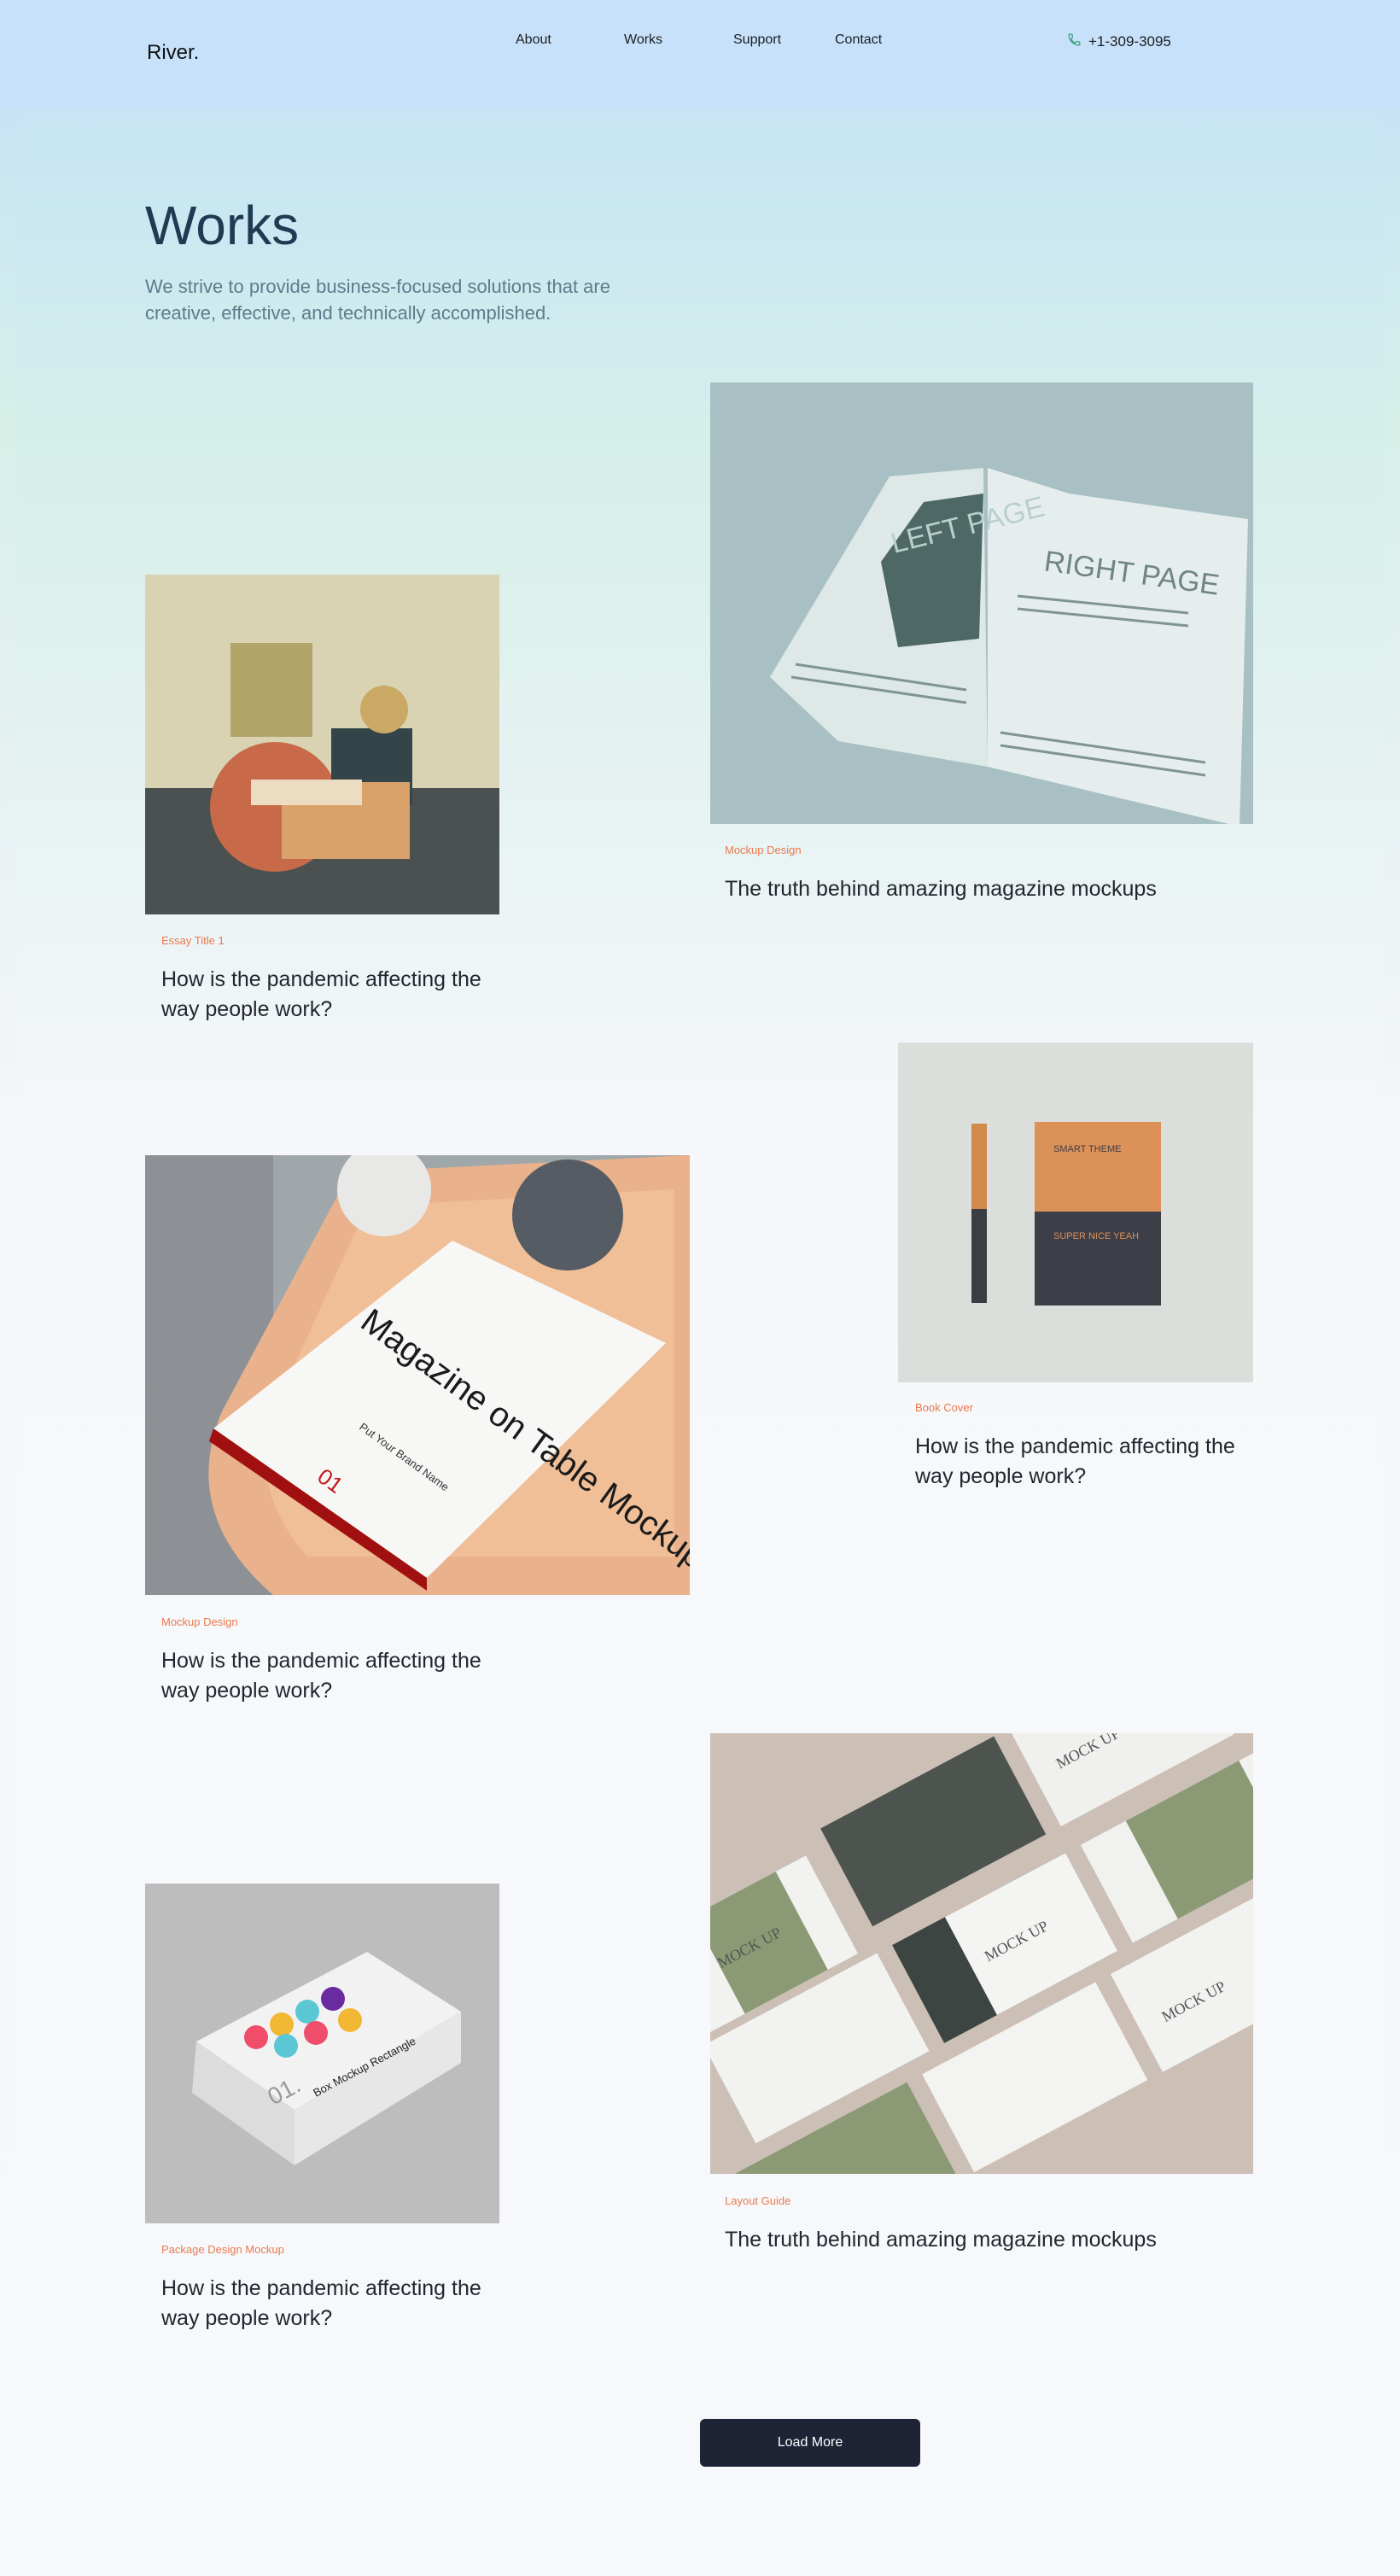  I want to click on phone-icon, so click(1074, 41).